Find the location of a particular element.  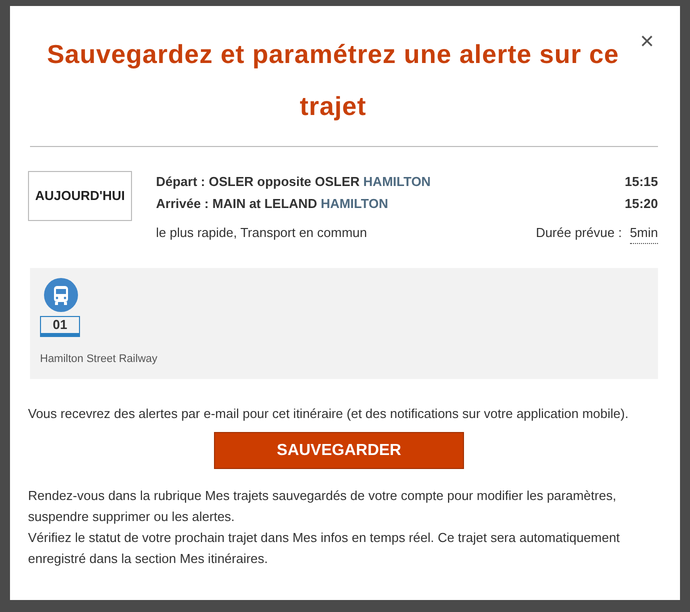

alert-notice: Vous recevrez des alertes par e-mail pour cet itinéraire (et des notifications sur votre application mobile). is located at coordinates (329, 414).